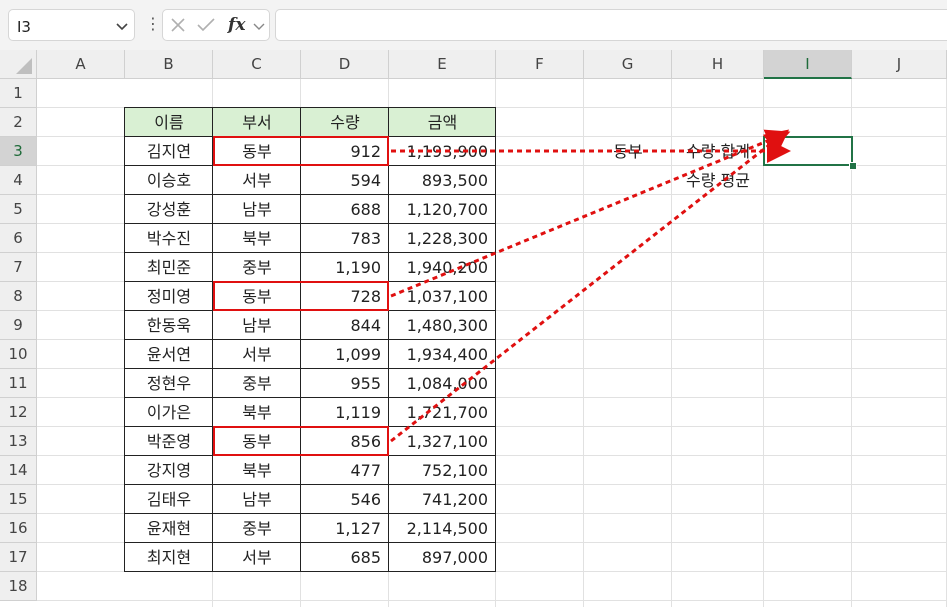 The image size is (947, 607). Describe the element at coordinates (71, 25) in the screenshot. I see `name-box: I3` at that location.